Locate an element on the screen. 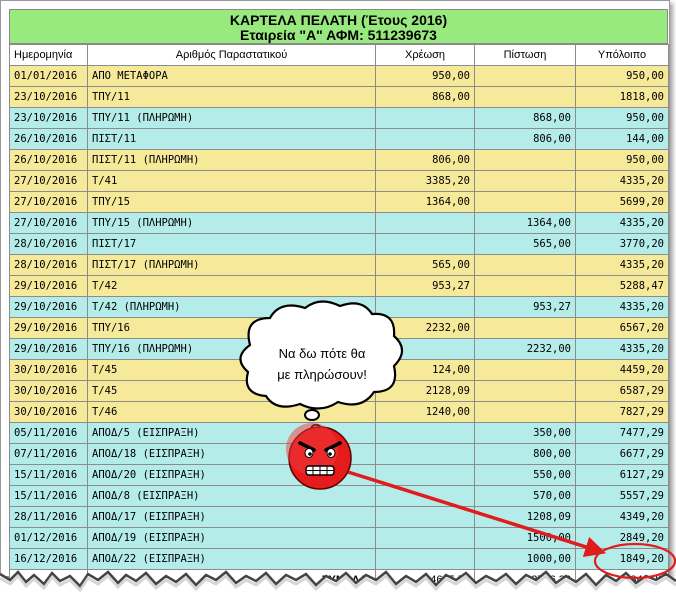 This screenshot has height=608, width=676. row-credit: 868,00 is located at coordinates (525, 118).